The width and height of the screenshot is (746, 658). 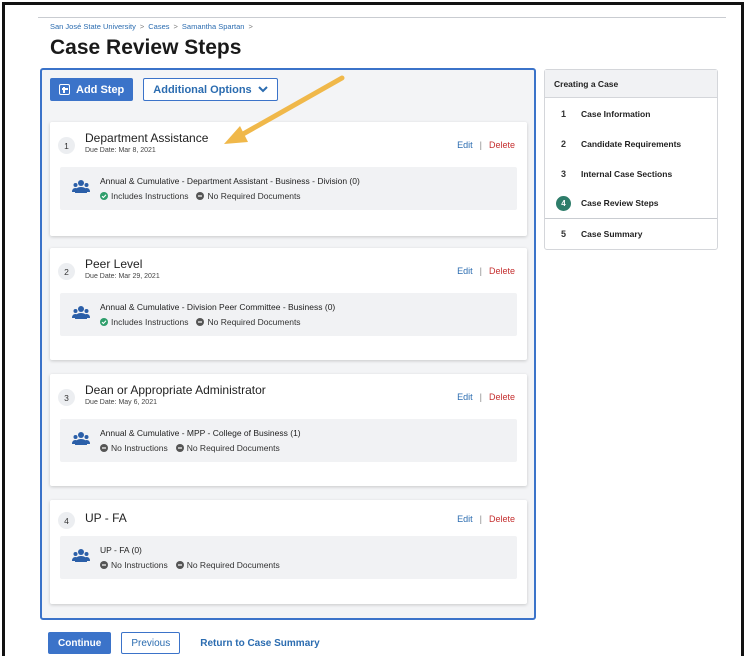 I want to click on continue-button: Continue, so click(x=80, y=643).